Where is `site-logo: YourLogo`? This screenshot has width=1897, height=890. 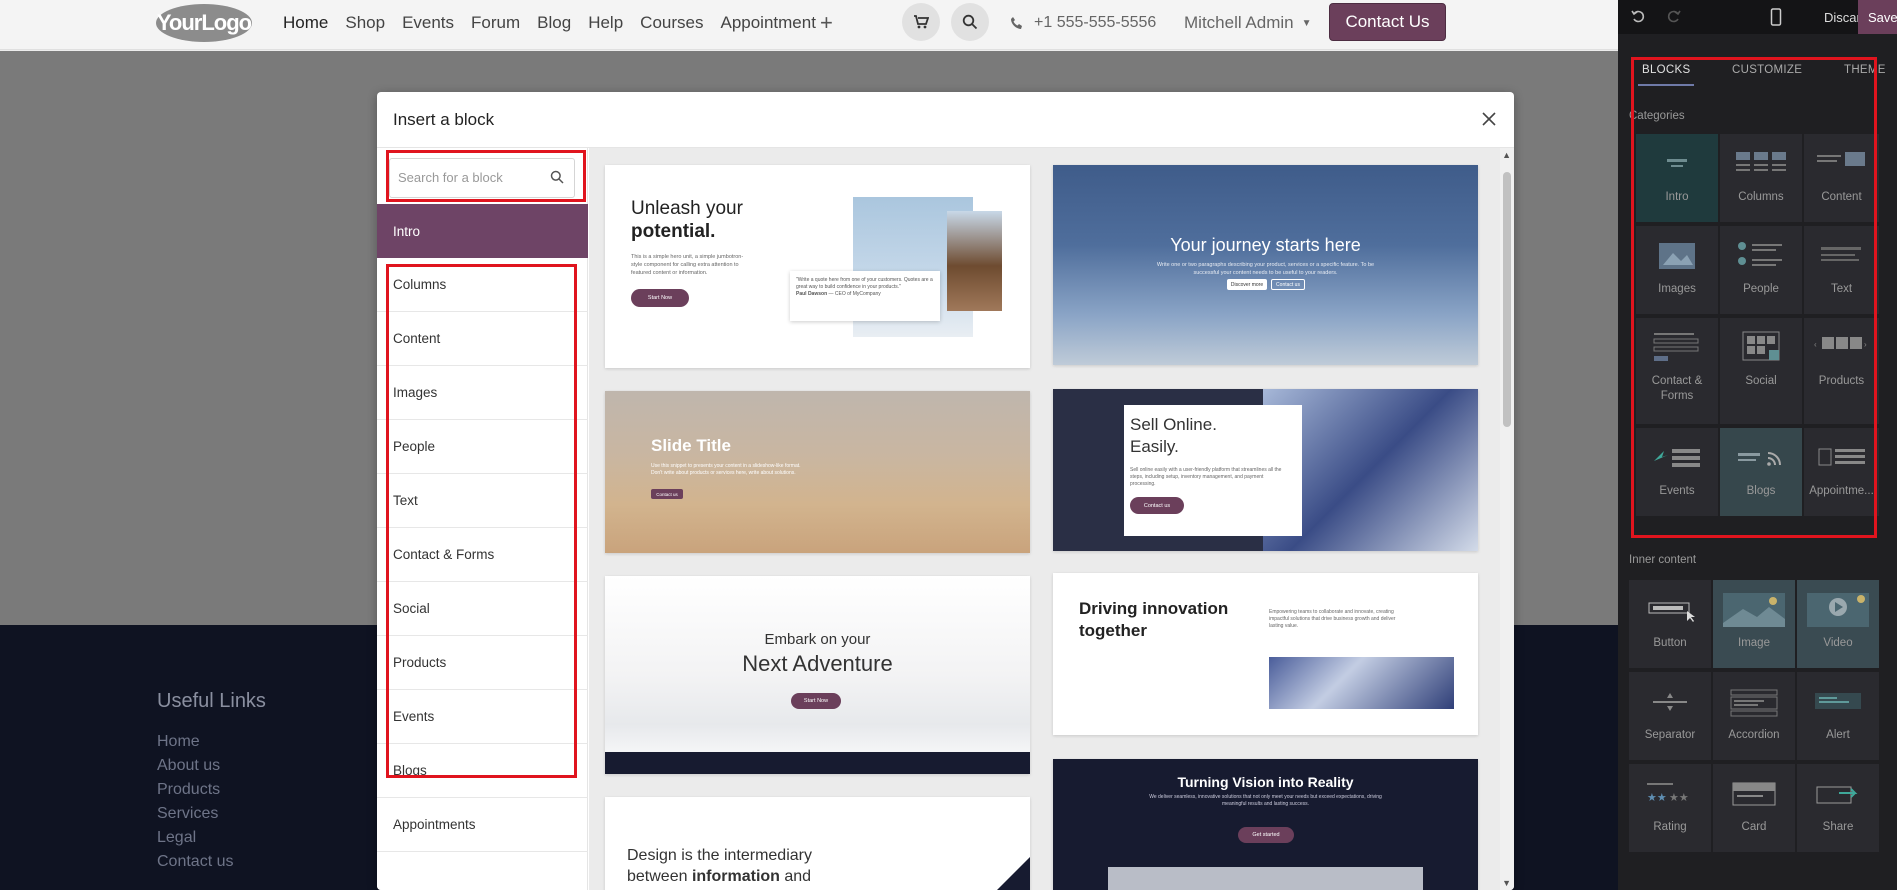 site-logo: YourLogo is located at coordinates (204, 23).